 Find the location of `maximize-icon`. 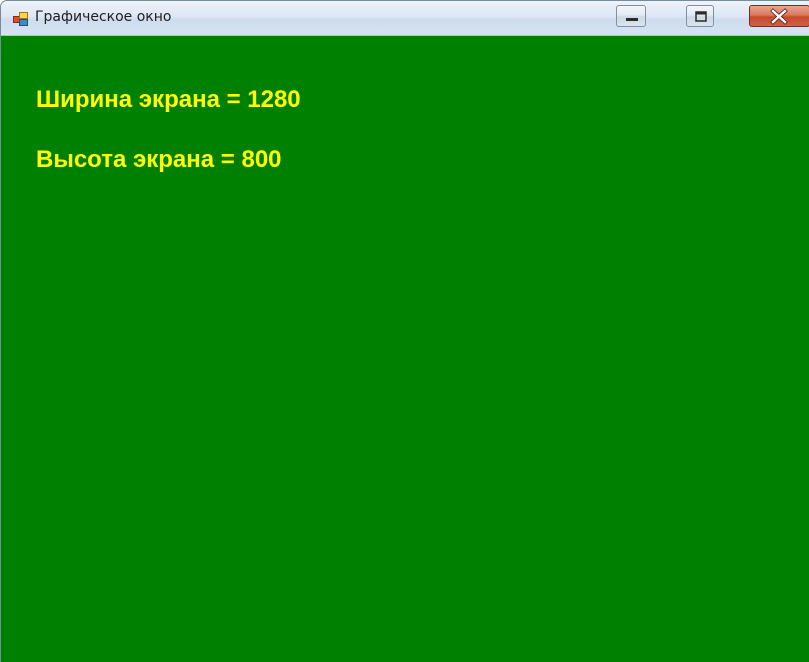

maximize-icon is located at coordinates (701, 16).